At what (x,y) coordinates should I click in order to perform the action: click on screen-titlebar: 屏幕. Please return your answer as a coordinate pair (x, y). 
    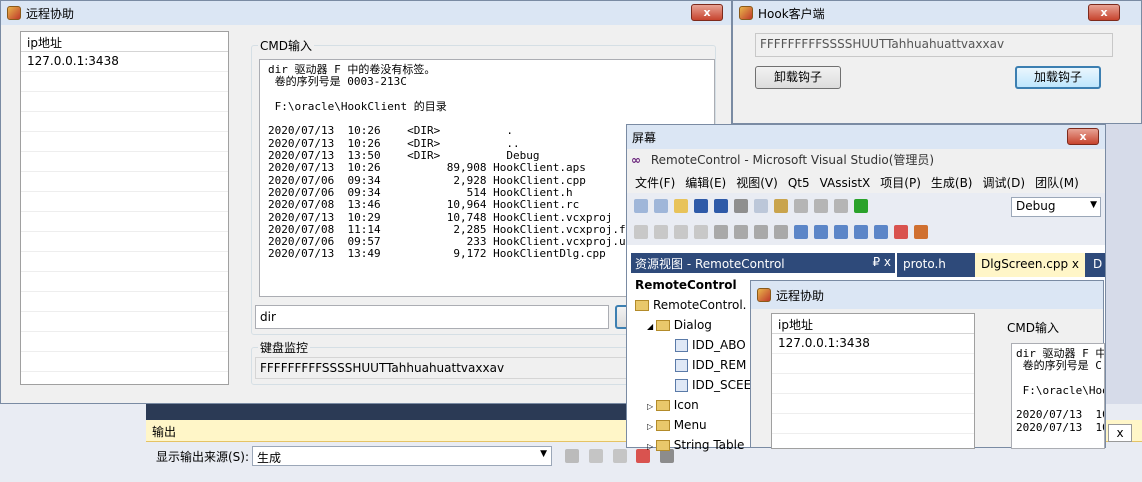
    Looking at the image, I should click on (866, 137).